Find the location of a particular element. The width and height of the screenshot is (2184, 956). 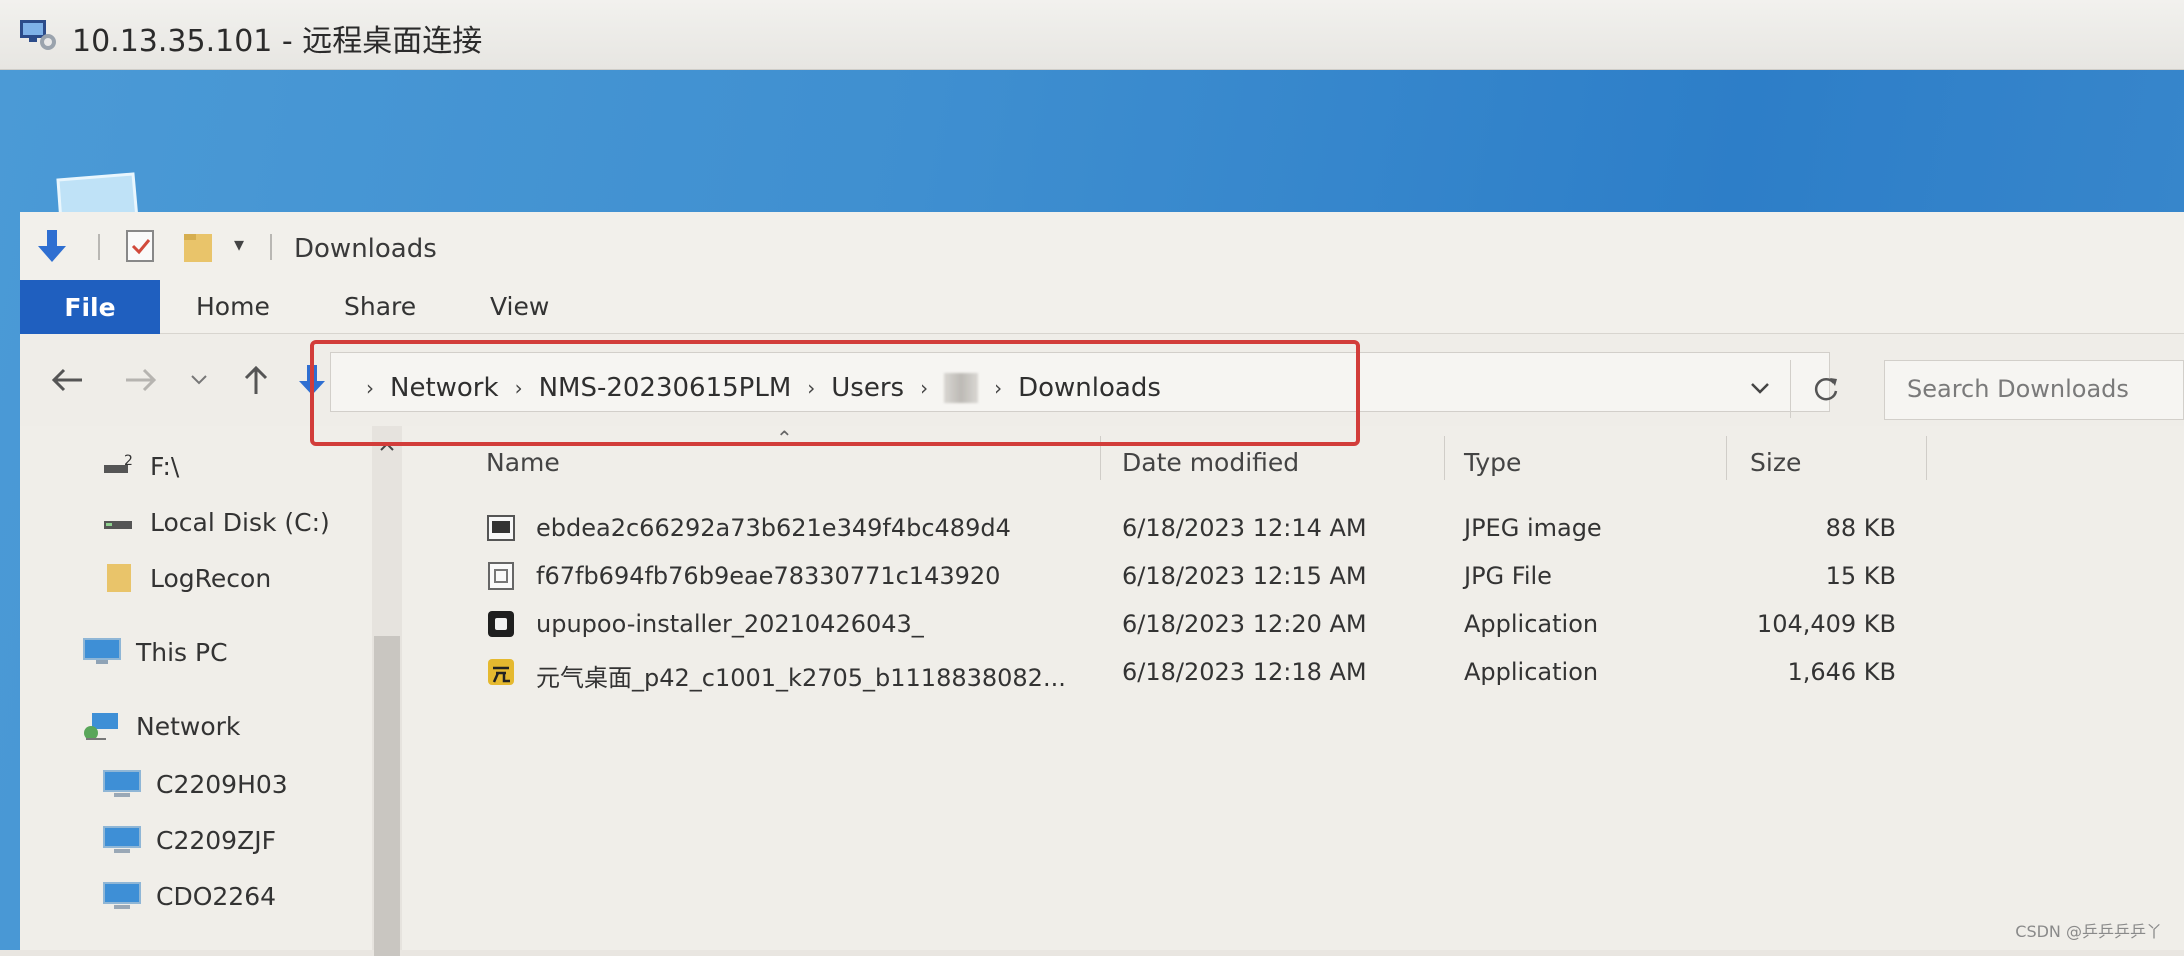

tab-home: Home is located at coordinates (233, 306).